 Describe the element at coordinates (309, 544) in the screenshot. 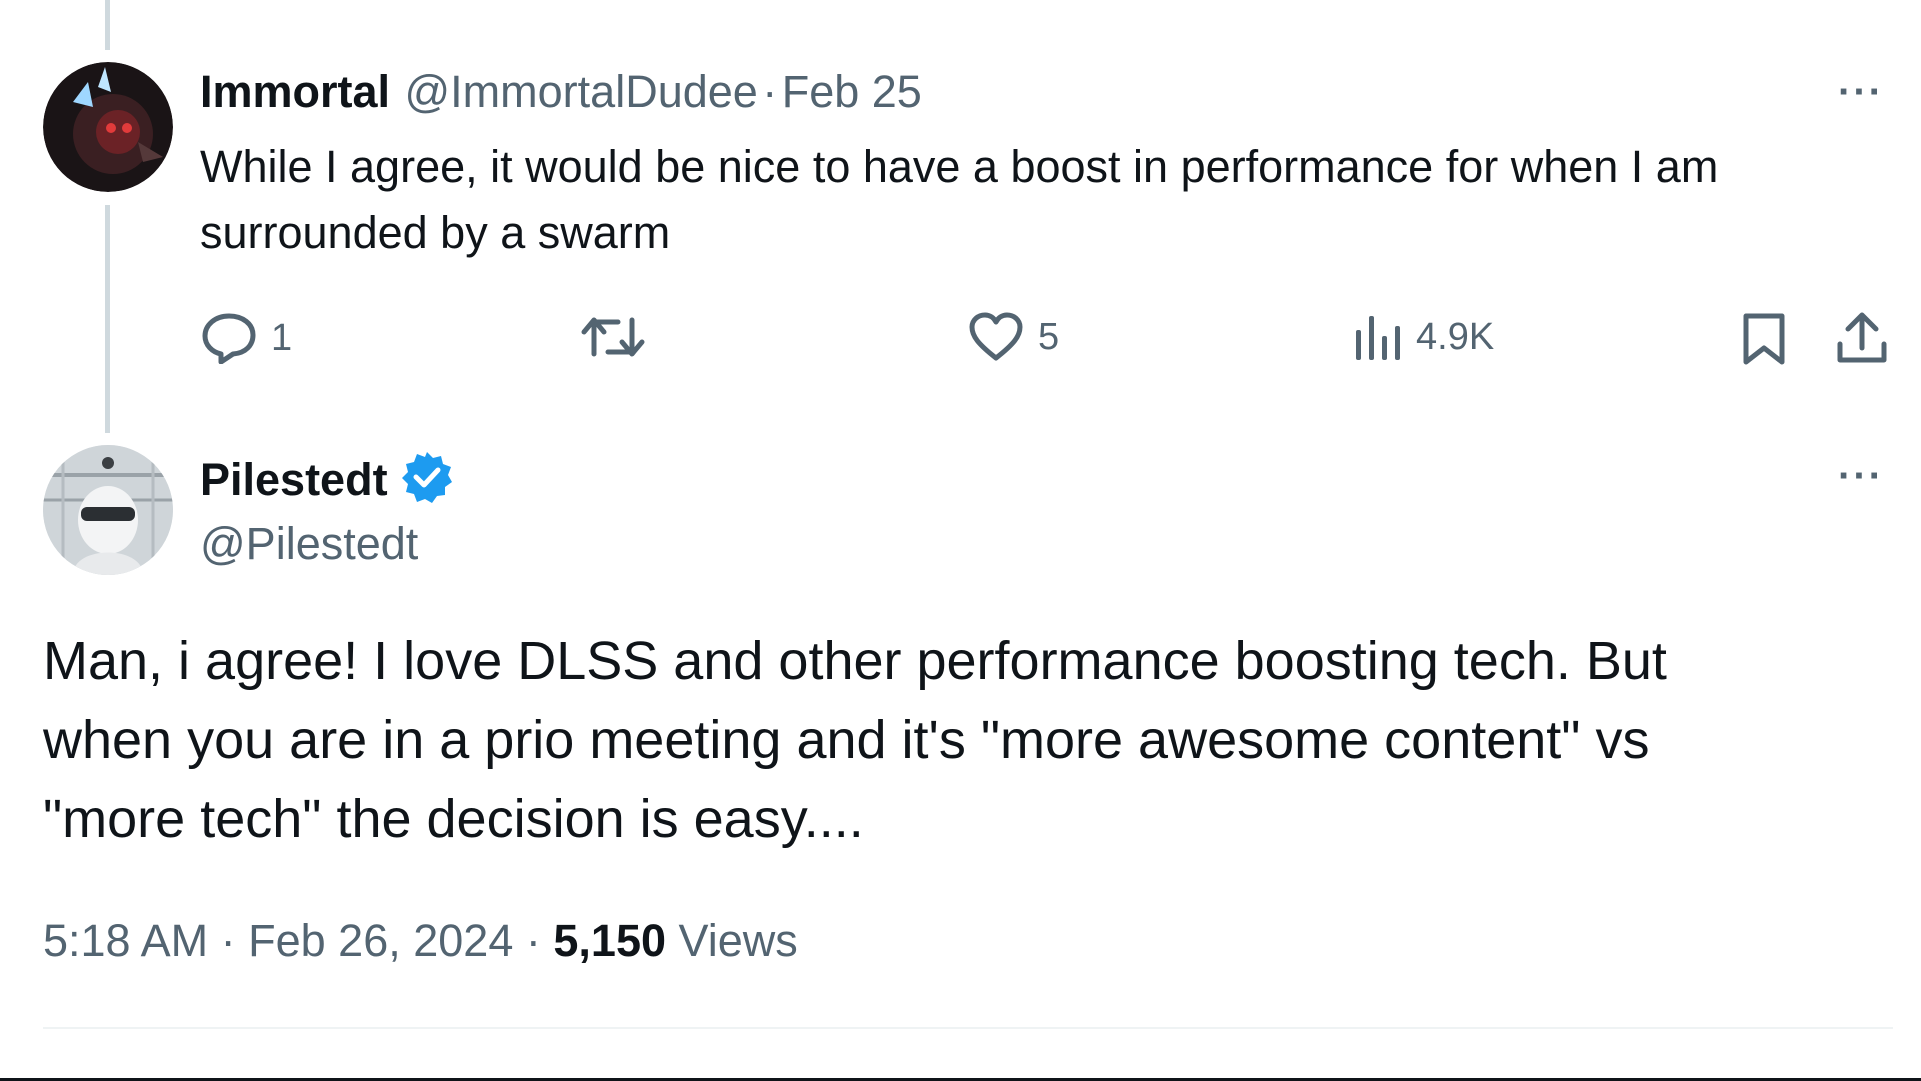

I see `main-author-handle: @Pilestedt` at that location.